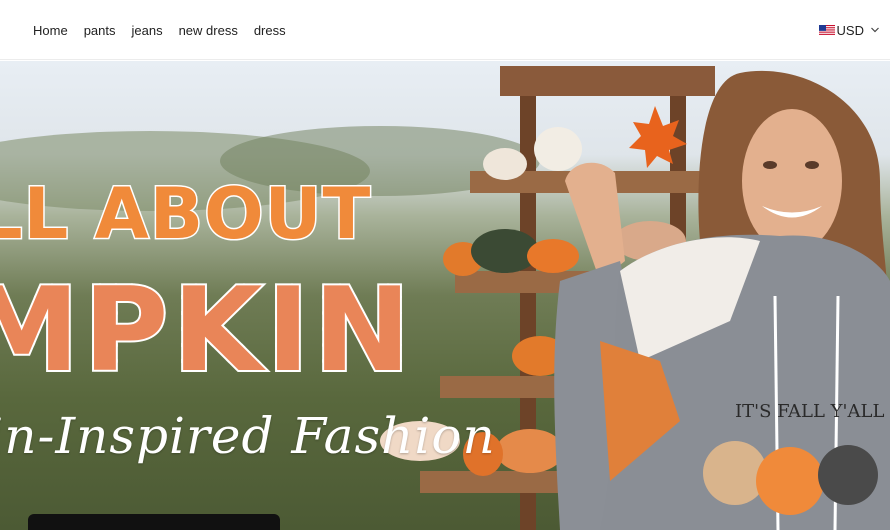  I want to click on nav-item-dress: dress, so click(270, 30).